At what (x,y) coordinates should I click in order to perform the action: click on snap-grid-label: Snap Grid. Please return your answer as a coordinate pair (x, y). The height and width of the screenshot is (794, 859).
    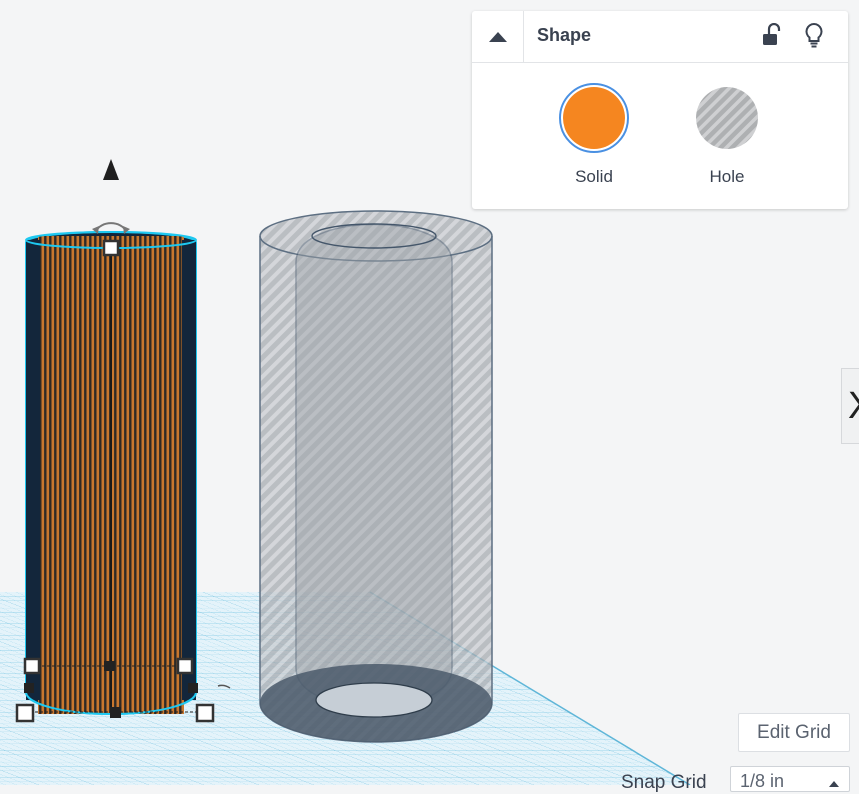
    Looking at the image, I should click on (664, 782).